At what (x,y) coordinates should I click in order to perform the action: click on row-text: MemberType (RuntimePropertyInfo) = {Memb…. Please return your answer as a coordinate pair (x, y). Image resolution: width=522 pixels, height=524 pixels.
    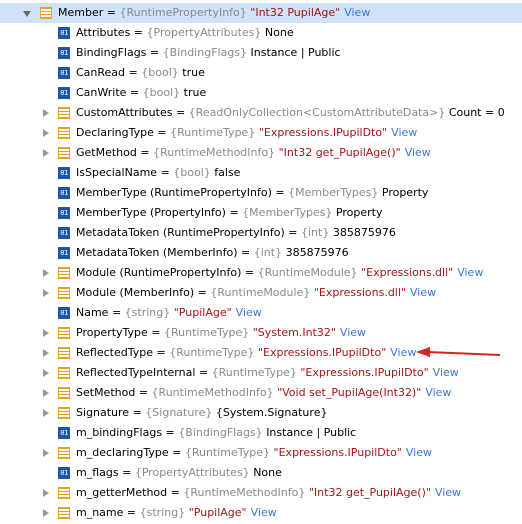
    Looking at the image, I should click on (252, 193).